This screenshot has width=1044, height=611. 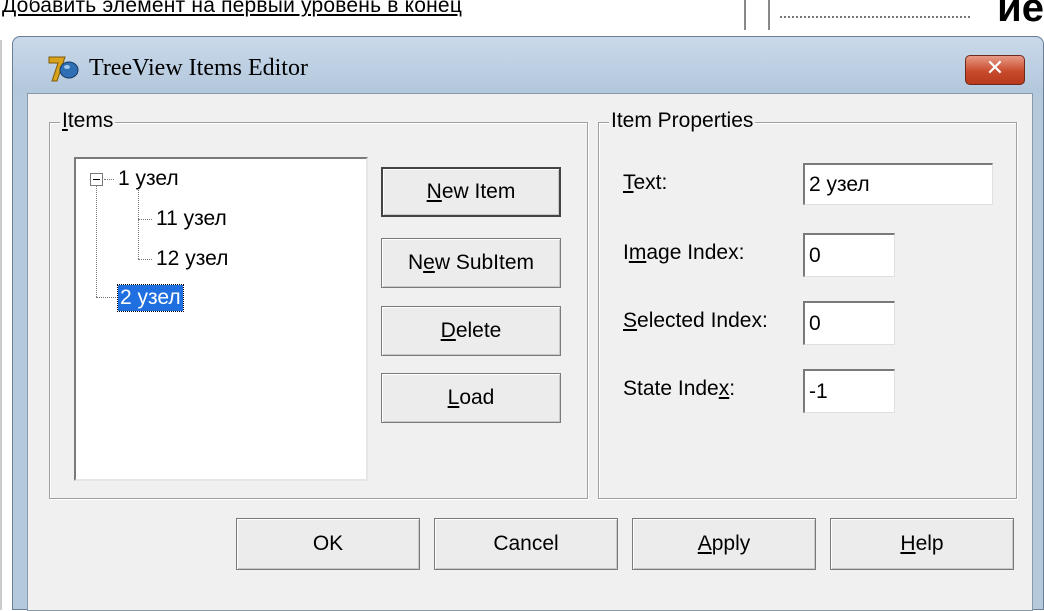 I want to click on load-button: Load, so click(x=471, y=398).